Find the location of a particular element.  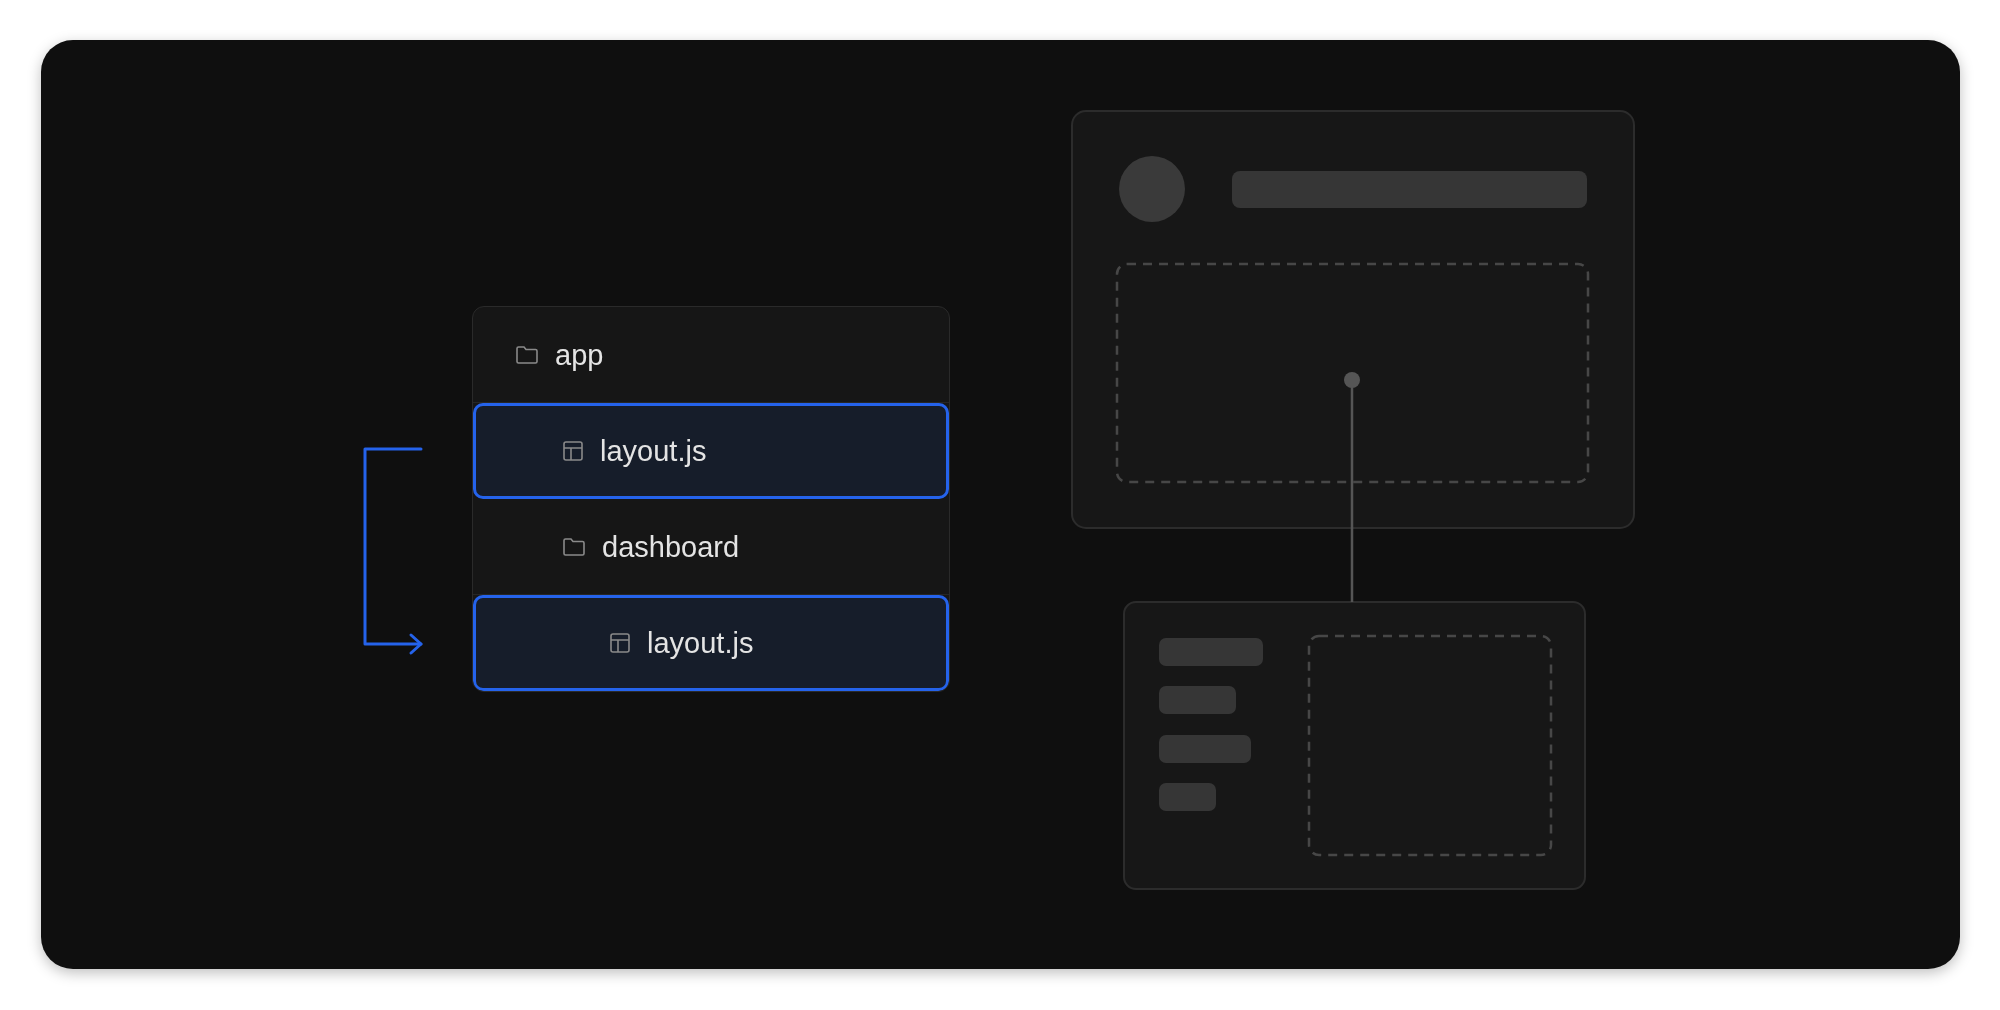

folder-name: app is located at coordinates (579, 355).